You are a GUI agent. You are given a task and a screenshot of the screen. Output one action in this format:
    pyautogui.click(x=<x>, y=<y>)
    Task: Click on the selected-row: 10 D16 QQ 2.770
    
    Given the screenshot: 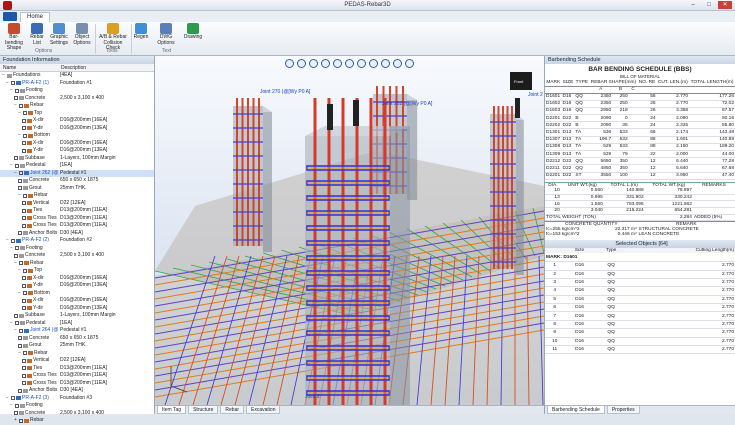 What is the action you would take?
    pyautogui.click(x=640, y=342)
    